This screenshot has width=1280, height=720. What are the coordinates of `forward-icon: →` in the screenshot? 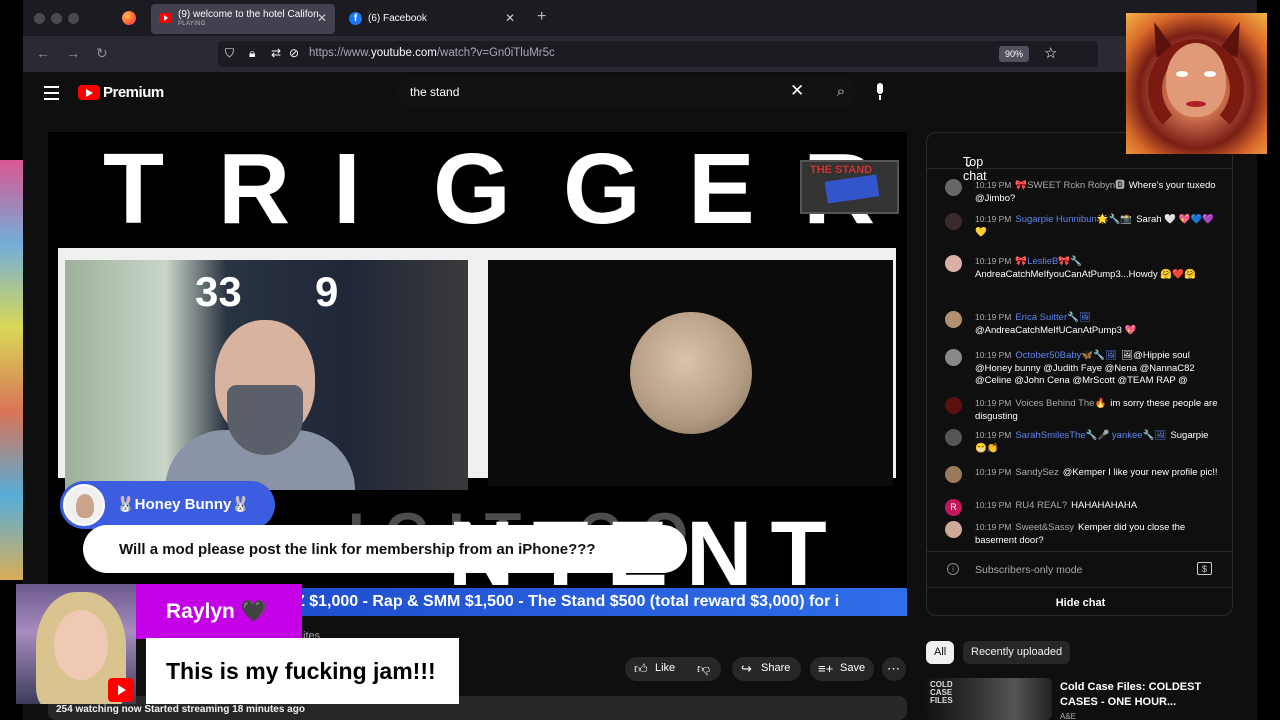 It's located at (73, 53).